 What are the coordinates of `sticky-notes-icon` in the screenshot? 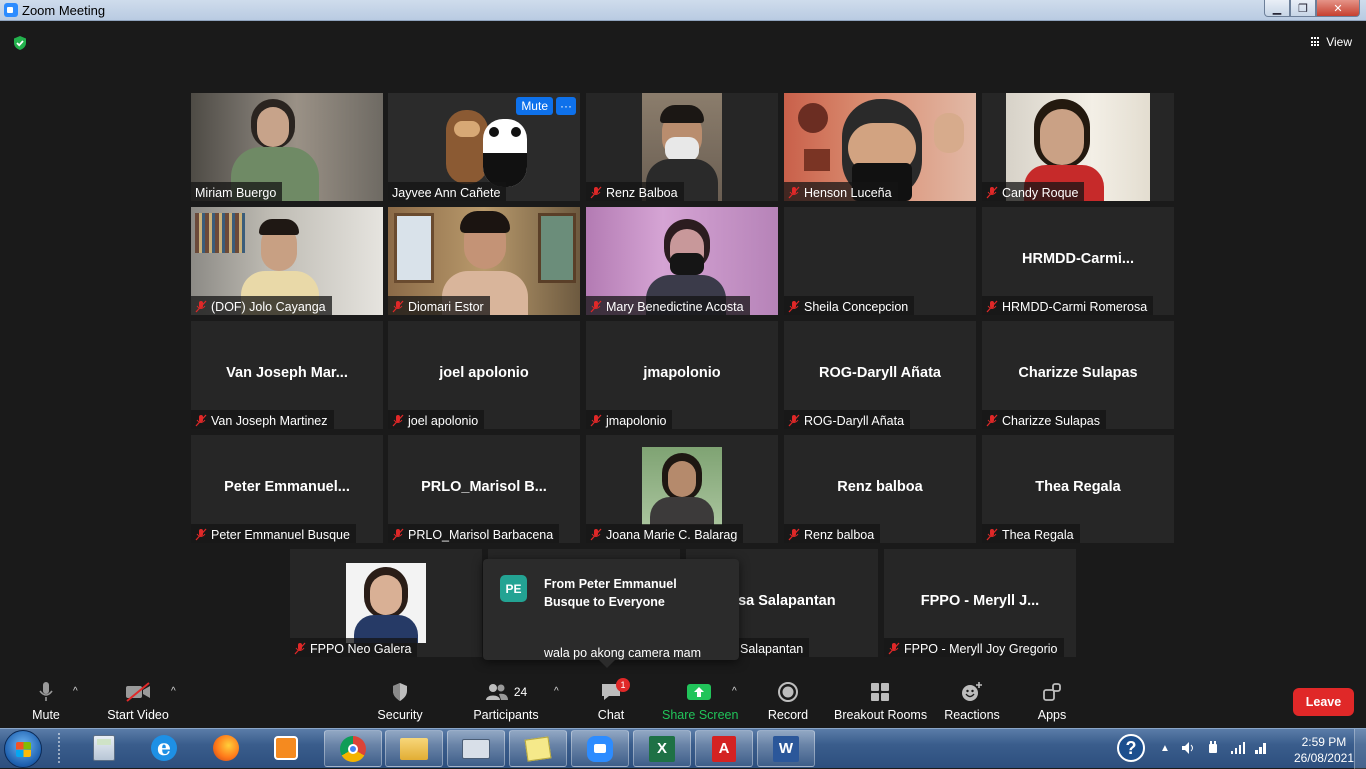 It's located at (538, 748).